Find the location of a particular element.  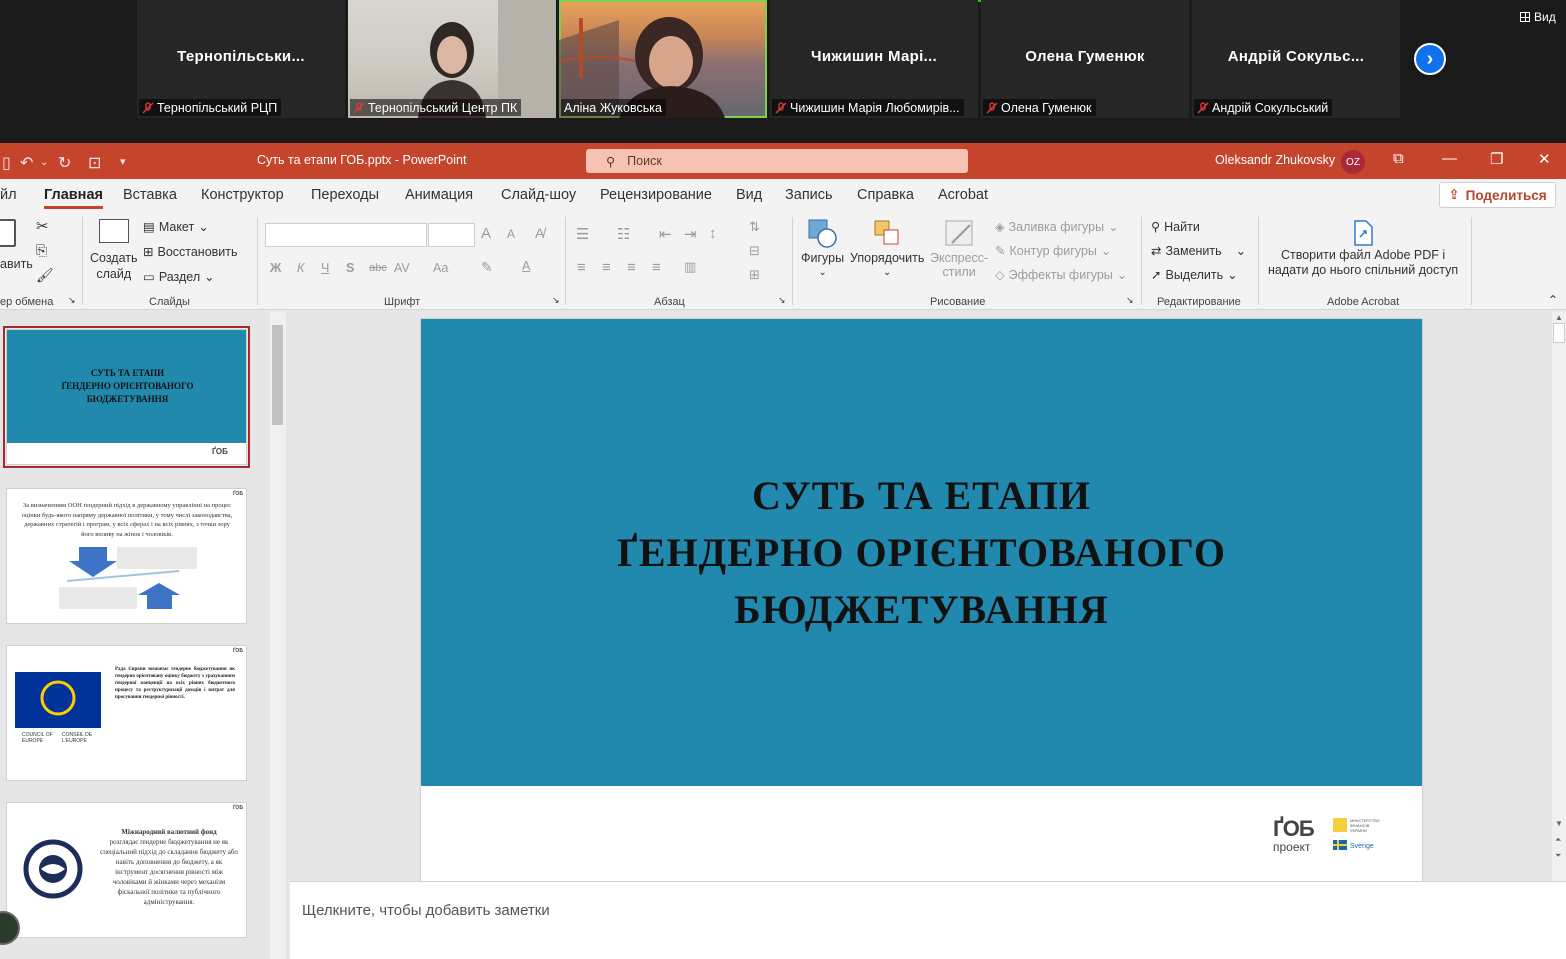

ribbon-display-icon: ⧉ is located at coordinates (1398, 158).